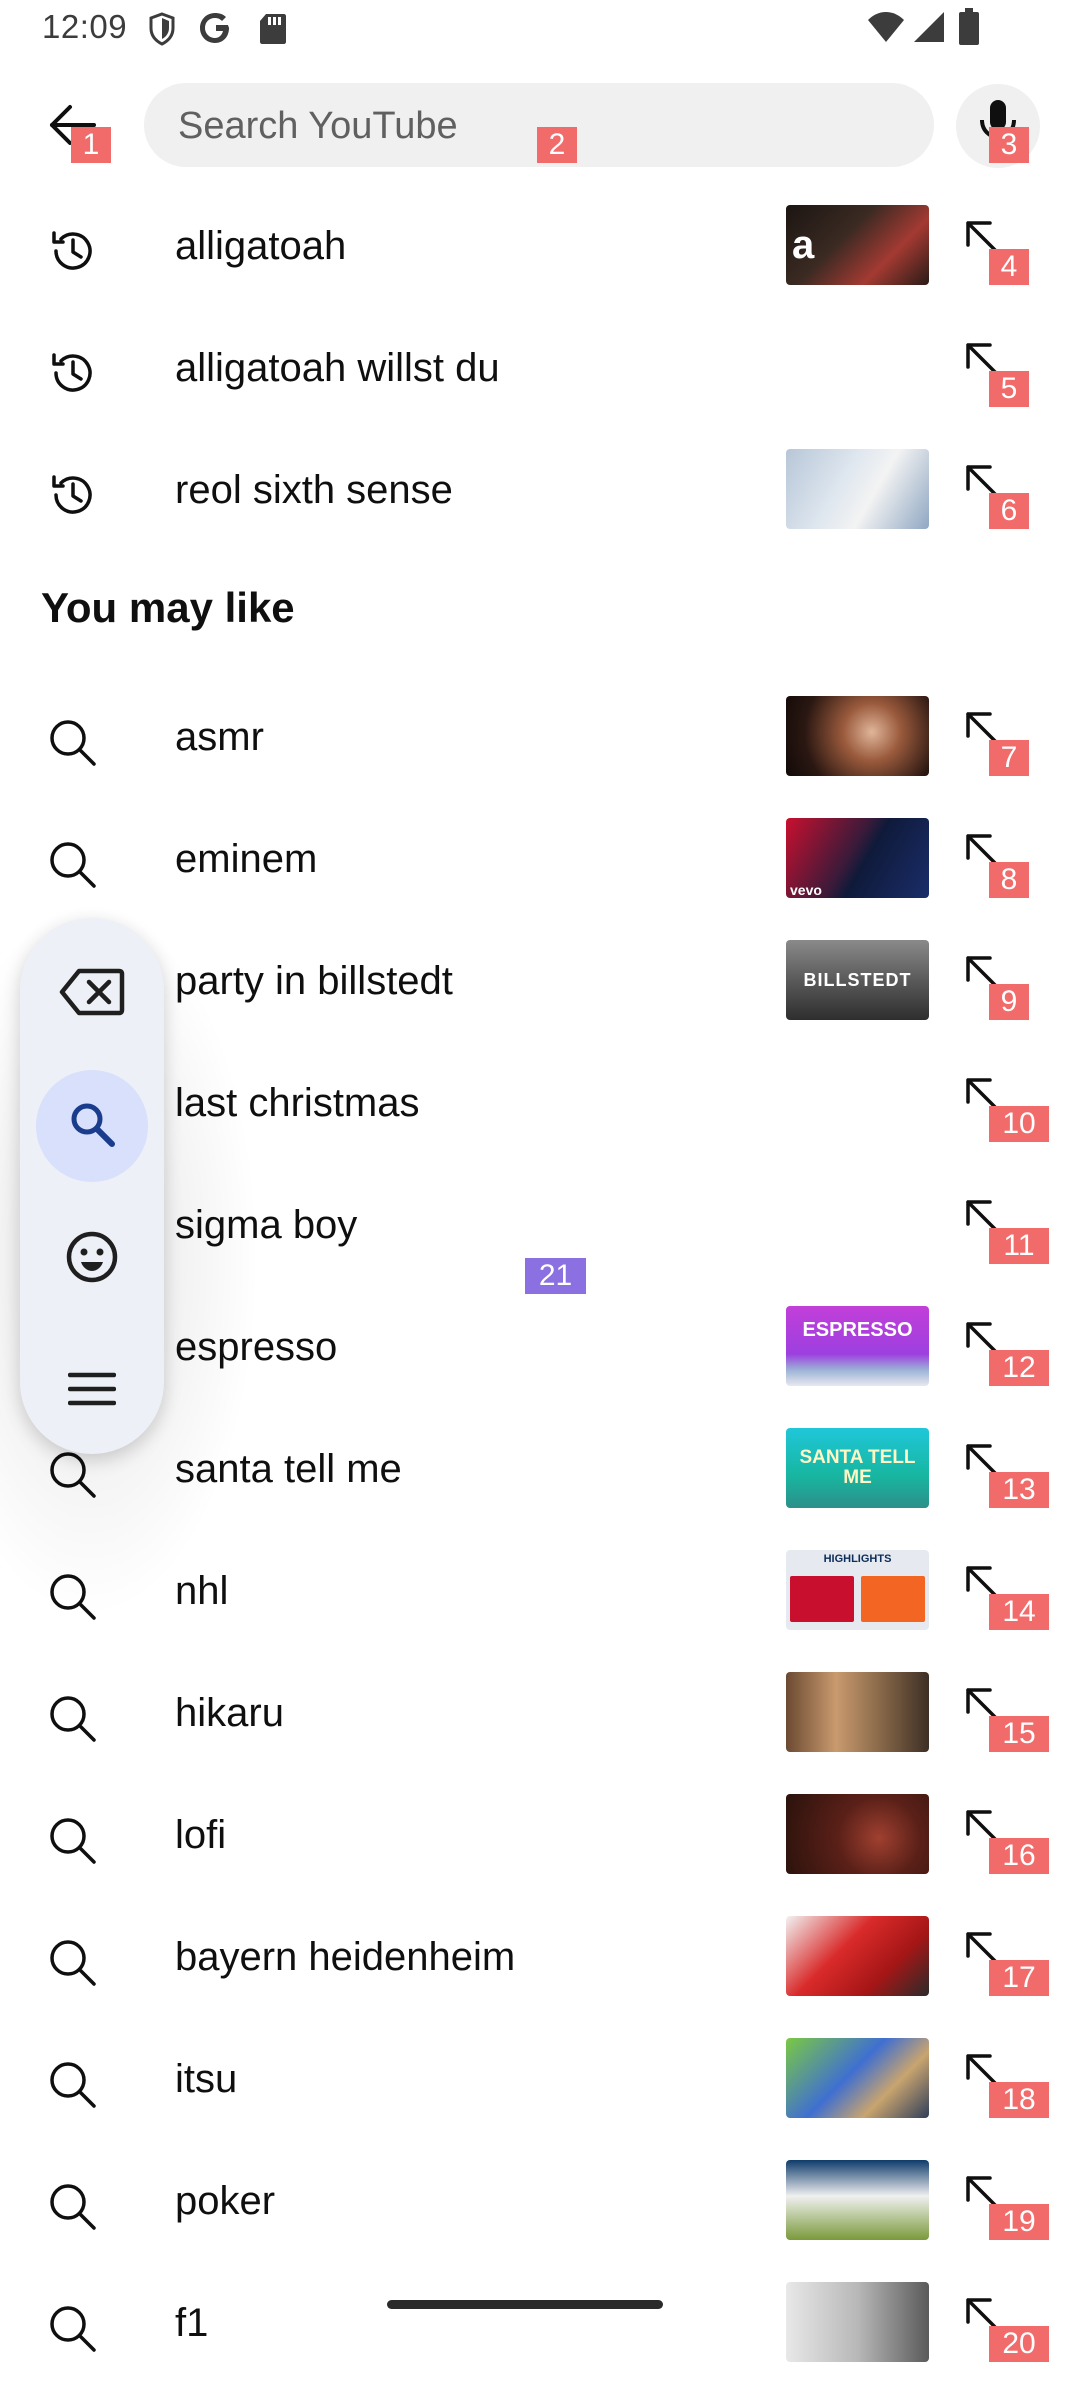  What do you see at coordinates (1019, 1246) in the screenshot?
I see `annotation-badge: 11` at bounding box center [1019, 1246].